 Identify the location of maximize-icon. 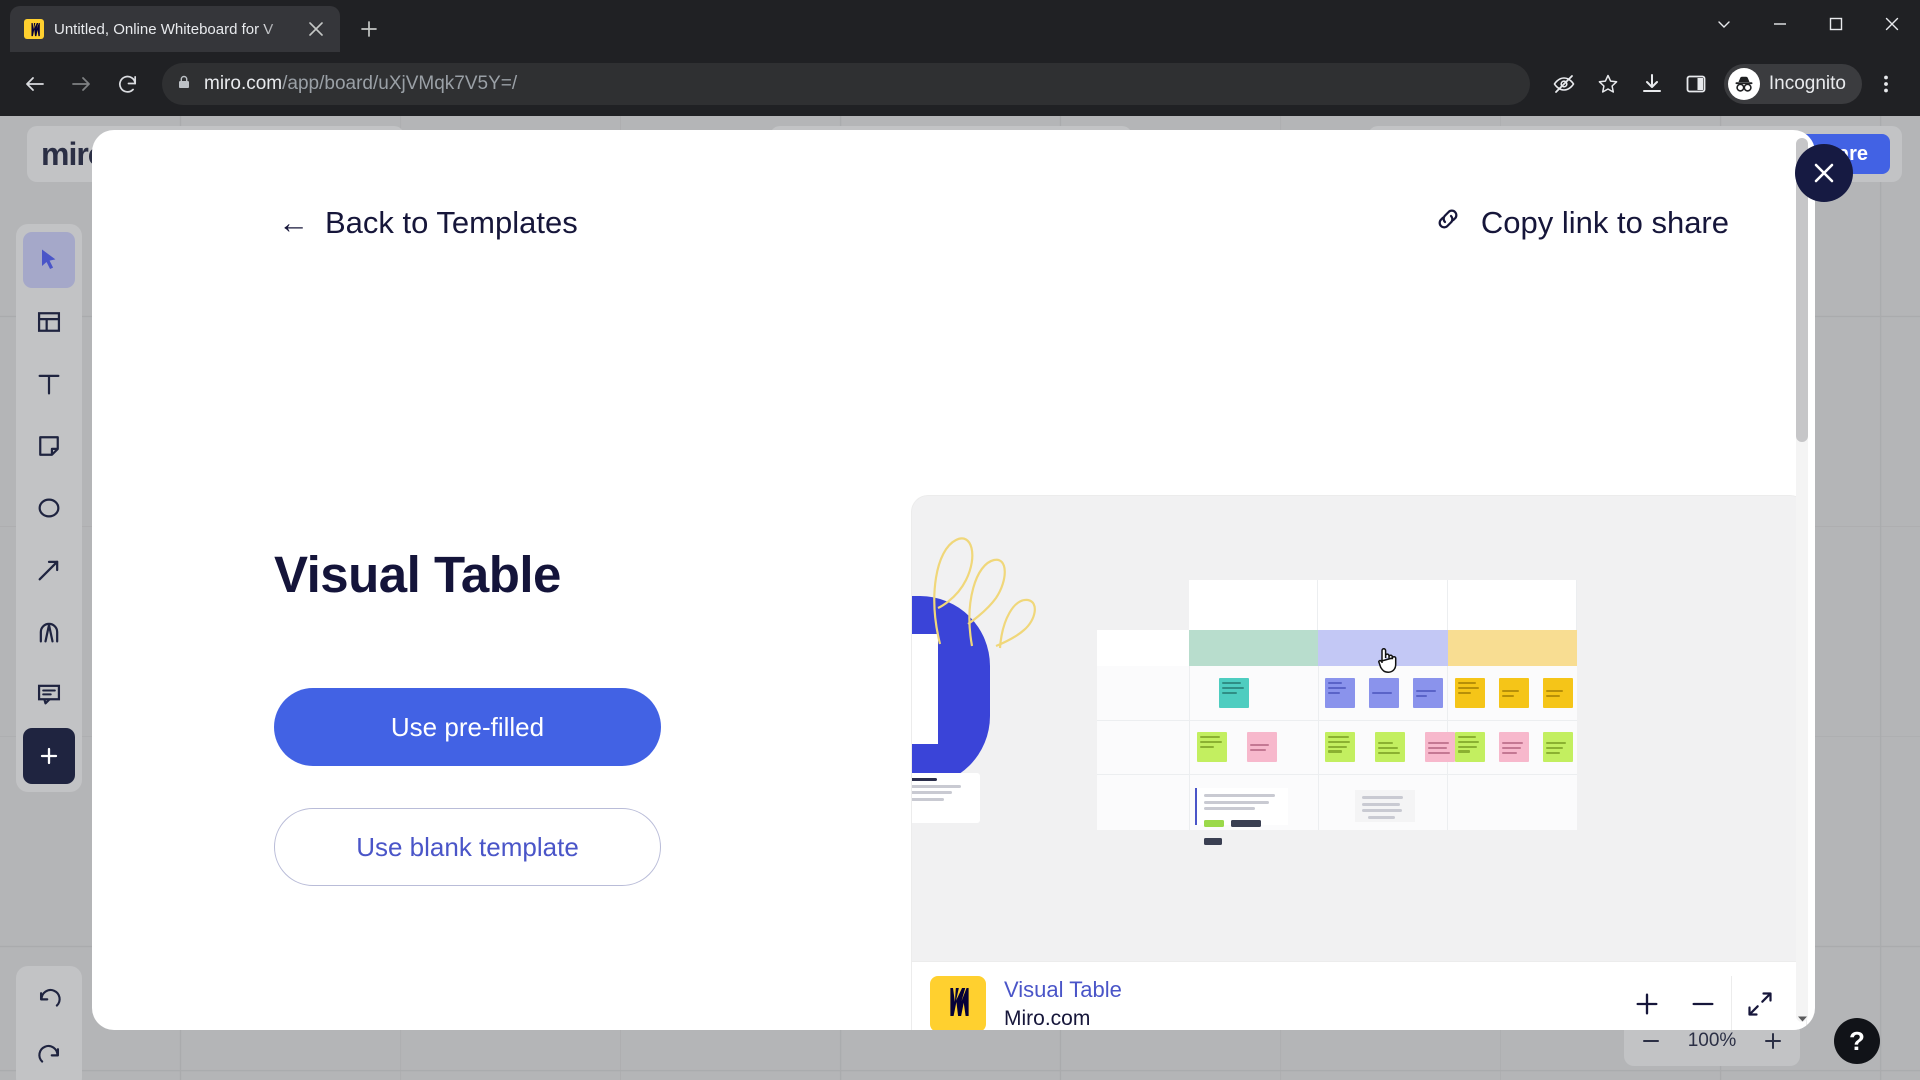
(1836, 24).